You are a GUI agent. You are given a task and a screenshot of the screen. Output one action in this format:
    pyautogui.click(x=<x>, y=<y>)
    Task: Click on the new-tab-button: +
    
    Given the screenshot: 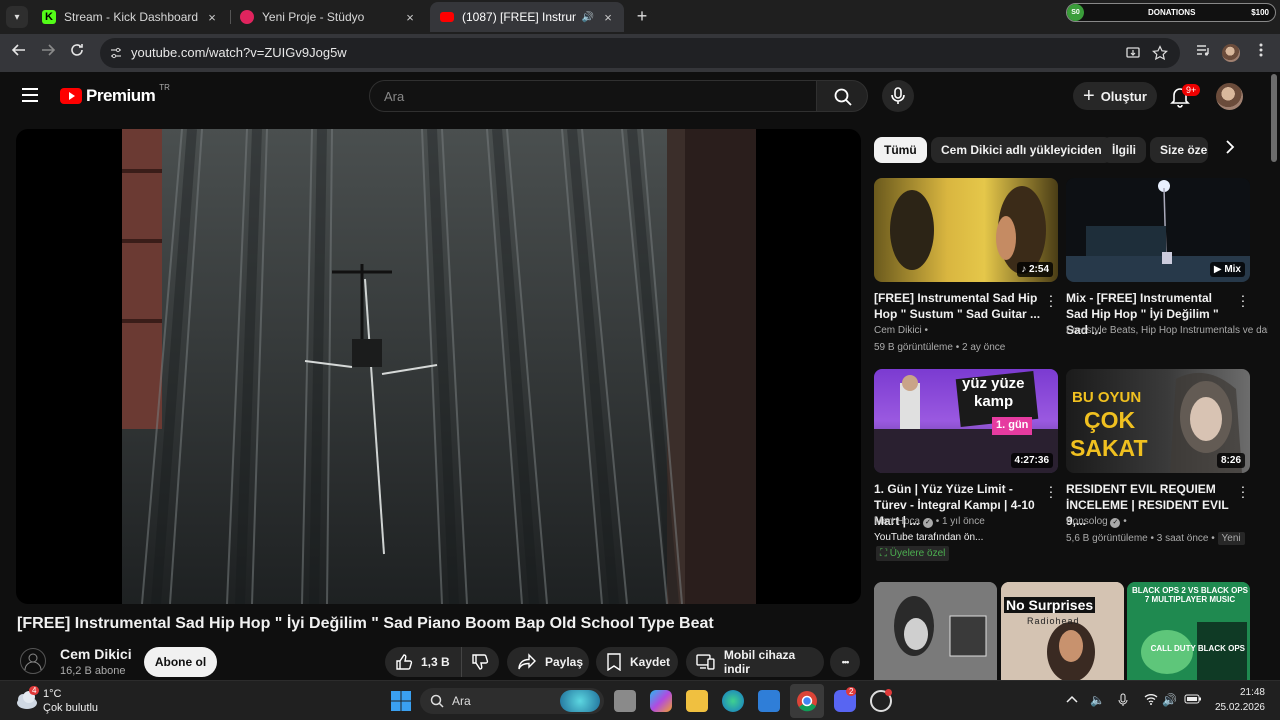 What is the action you would take?
    pyautogui.click(x=642, y=17)
    